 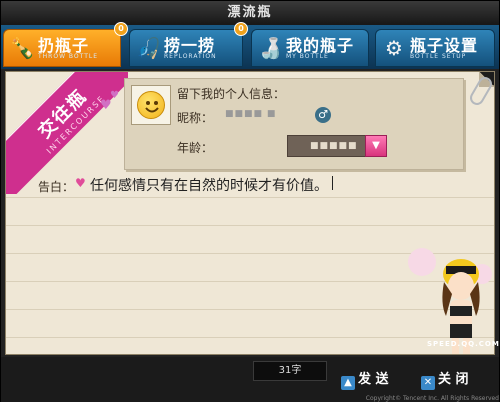 I want to click on tab-sublabel: BOTTLE SETUP, so click(x=438, y=56).